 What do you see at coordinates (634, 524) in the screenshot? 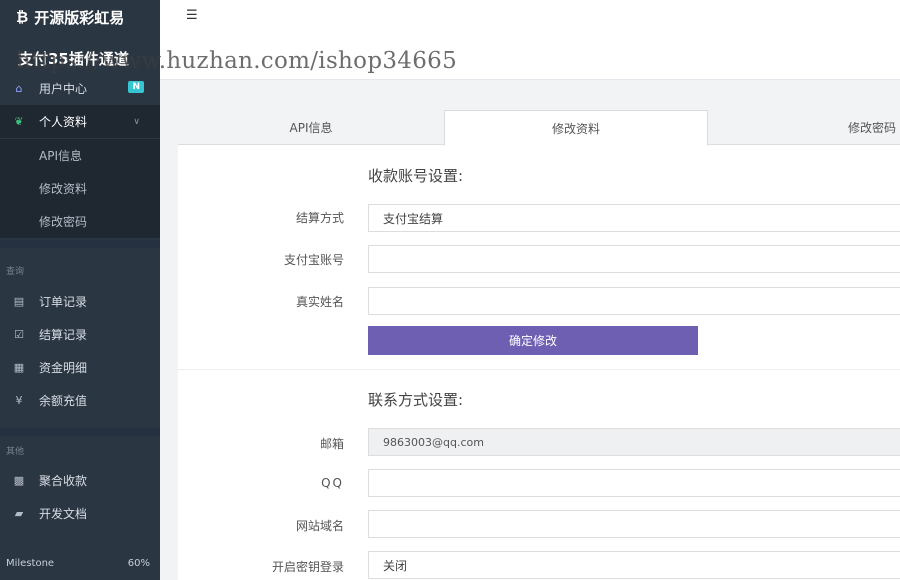
I see `website-domain-input` at bounding box center [634, 524].